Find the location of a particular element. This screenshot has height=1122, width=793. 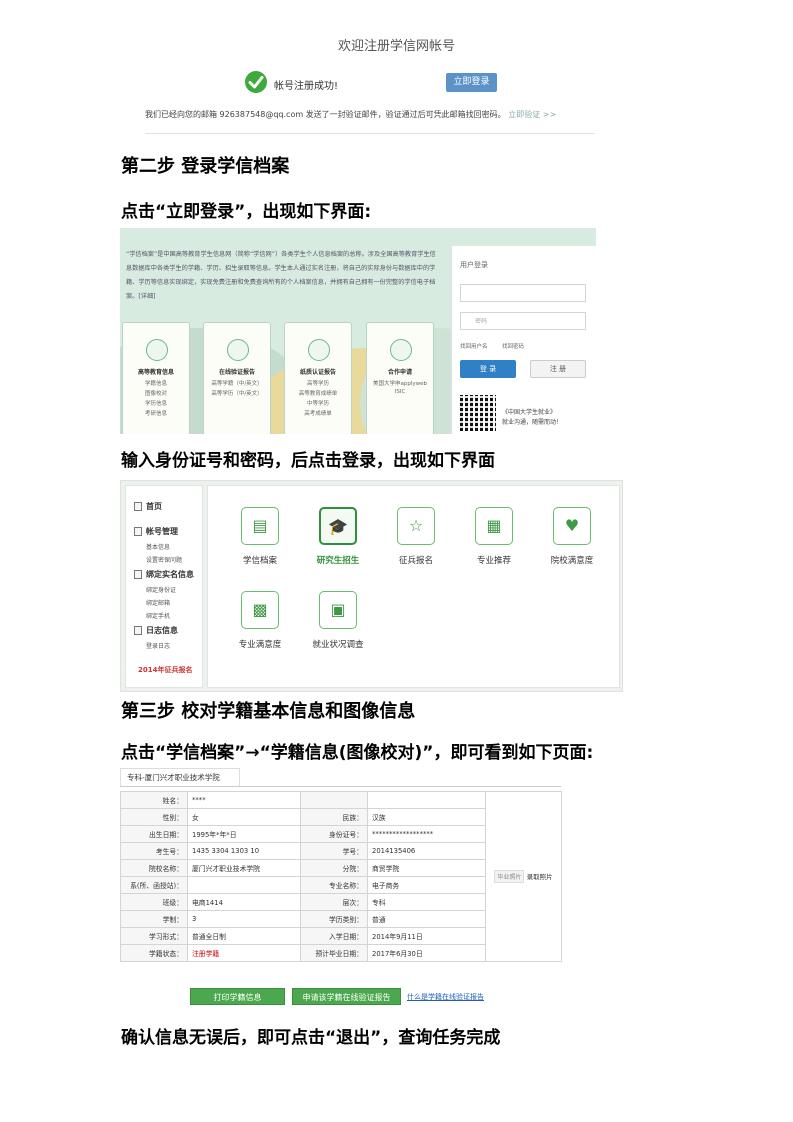

home-icon is located at coordinates (138, 506).